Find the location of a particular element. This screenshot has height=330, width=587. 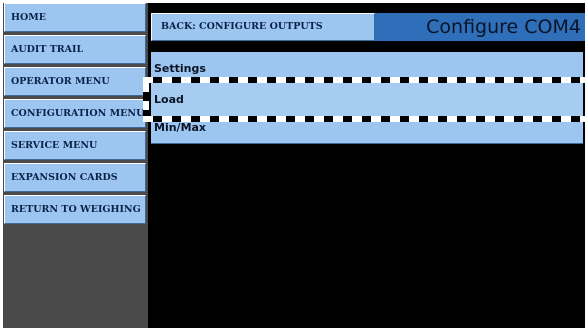

selection-border-bottom is located at coordinates (364, 119).